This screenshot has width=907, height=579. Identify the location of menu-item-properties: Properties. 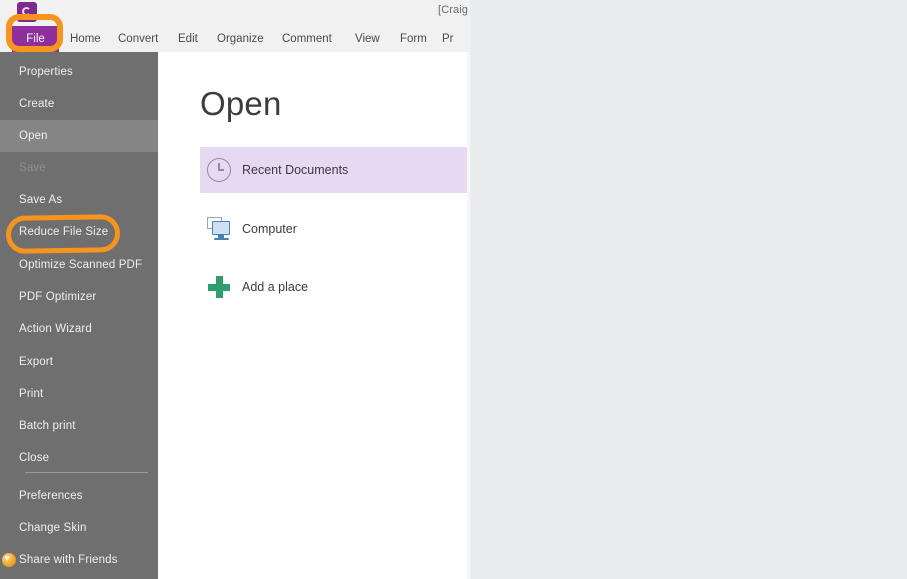
(79, 72).